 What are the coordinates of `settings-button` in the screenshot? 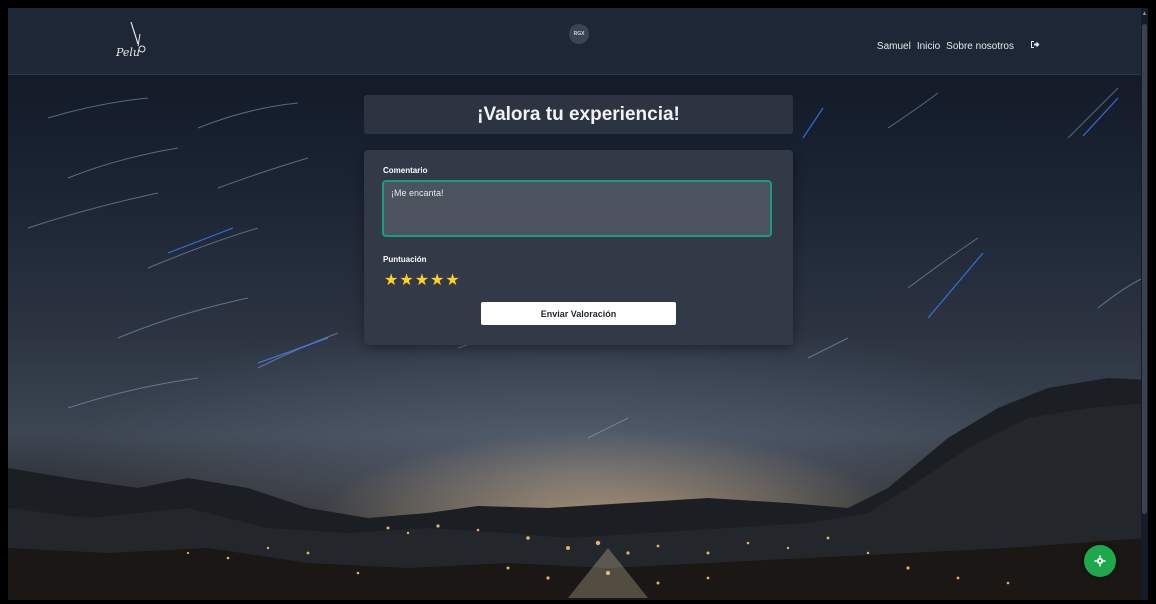 It's located at (1100, 561).